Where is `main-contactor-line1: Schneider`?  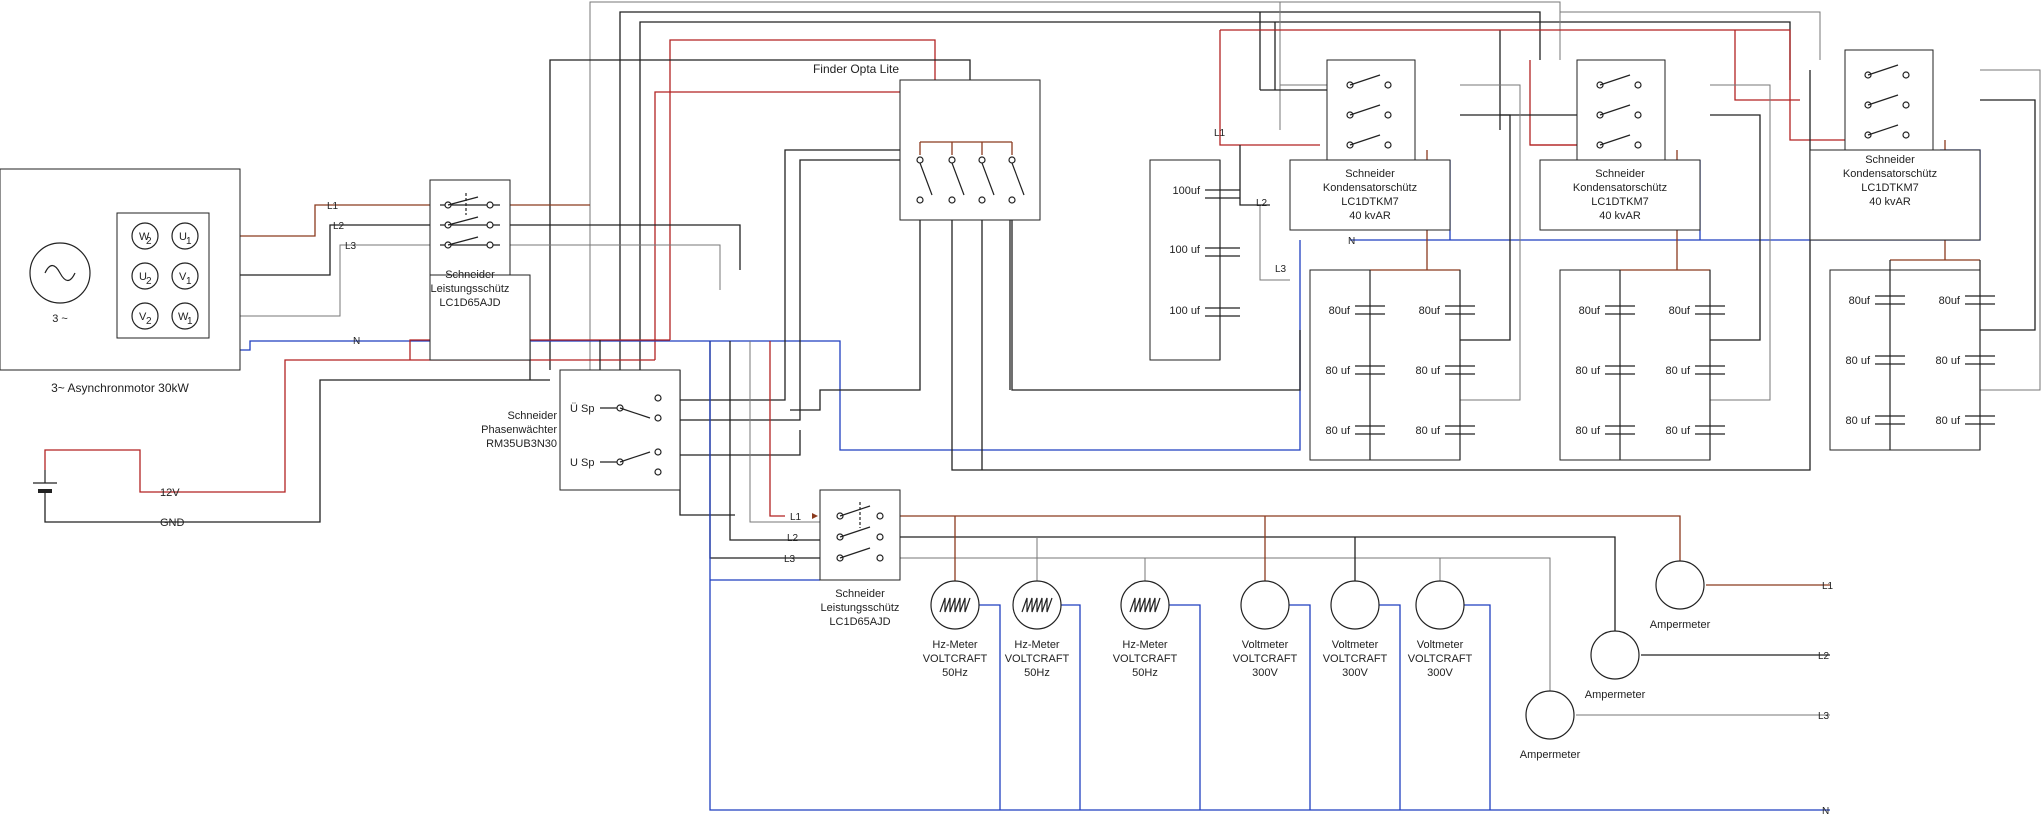 main-contactor-line1: Schneider is located at coordinates (470, 275).